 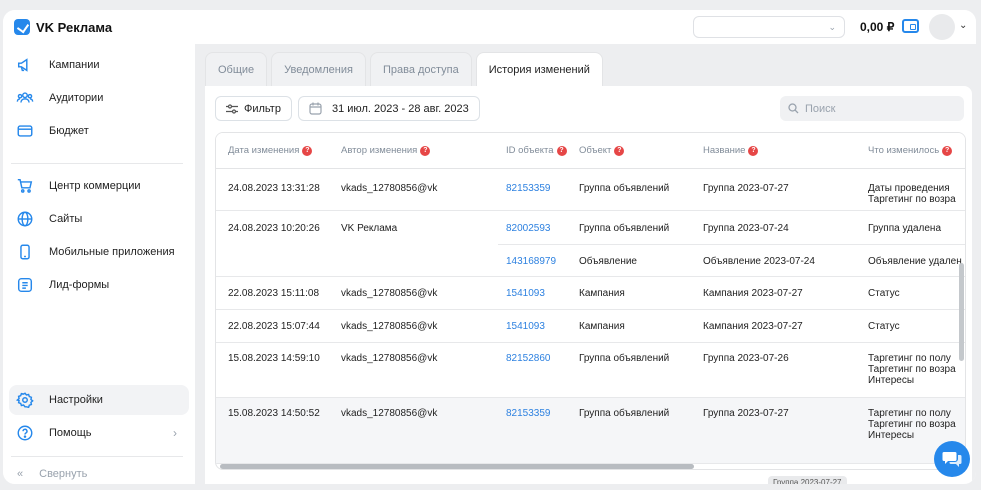 What do you see at coordinates (25, 219) in the screenshot?
I see `globe-icon` at bounding box center [25, 219].